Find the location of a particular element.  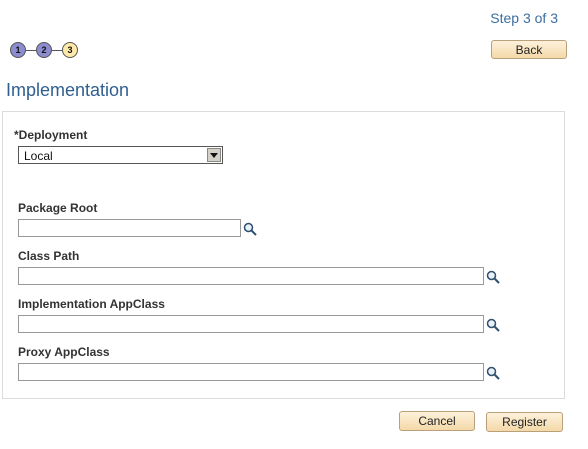

chevron-down-icon is located at coordinates (214, 155).